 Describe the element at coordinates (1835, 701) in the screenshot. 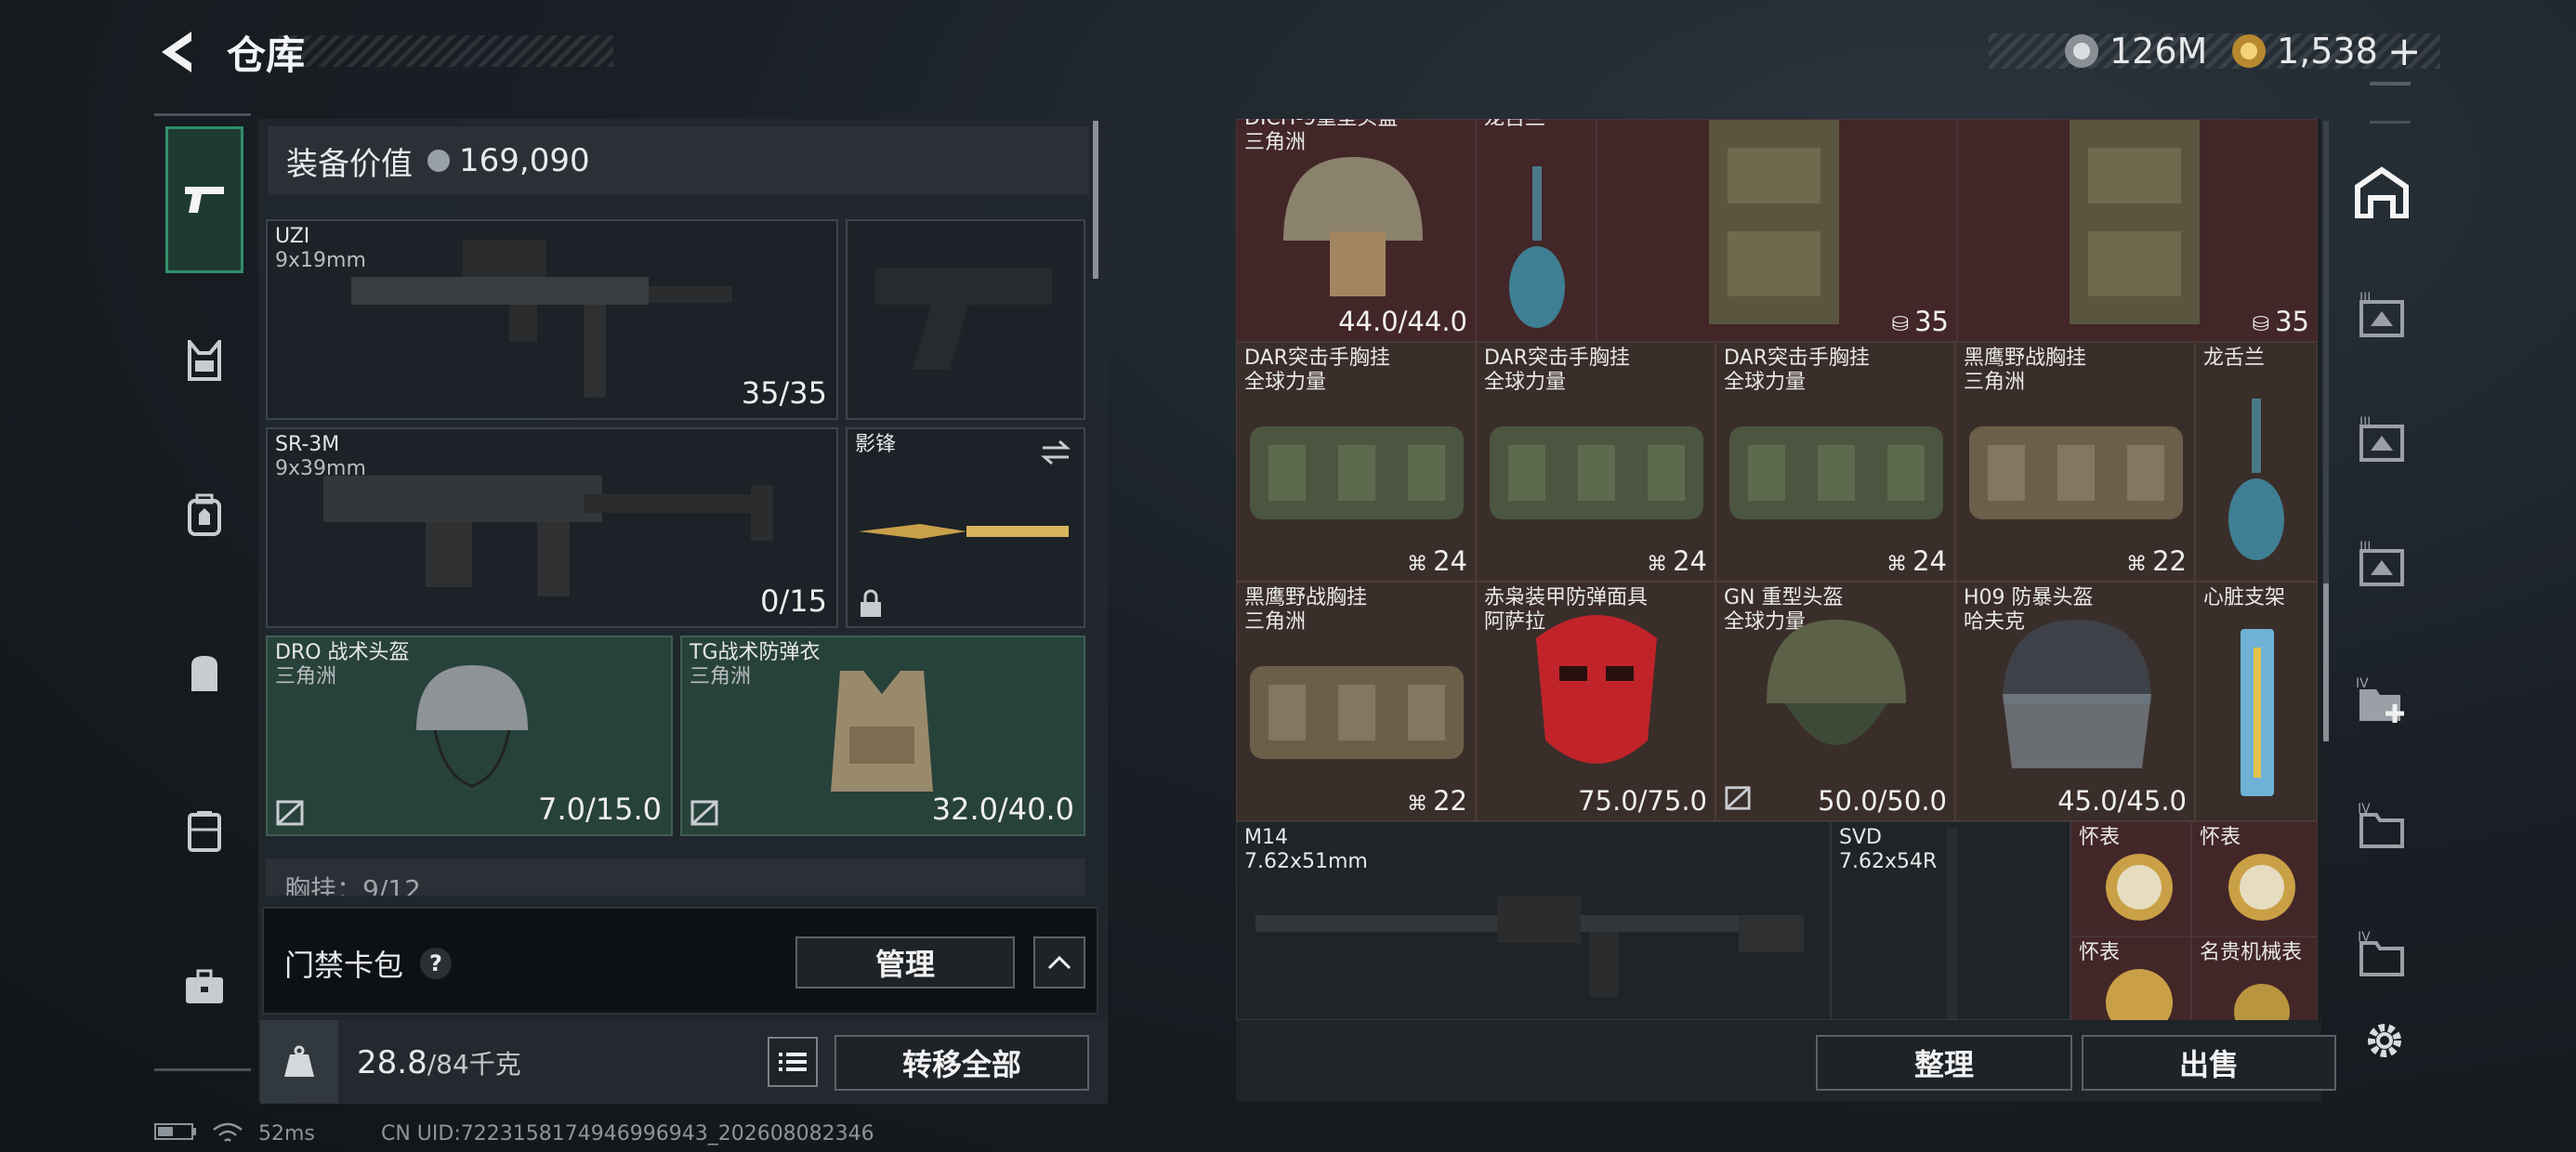

I see `stash-item-heavy-helmet: GN 重型头盔 全球力量 50.0/50.0` at that location.